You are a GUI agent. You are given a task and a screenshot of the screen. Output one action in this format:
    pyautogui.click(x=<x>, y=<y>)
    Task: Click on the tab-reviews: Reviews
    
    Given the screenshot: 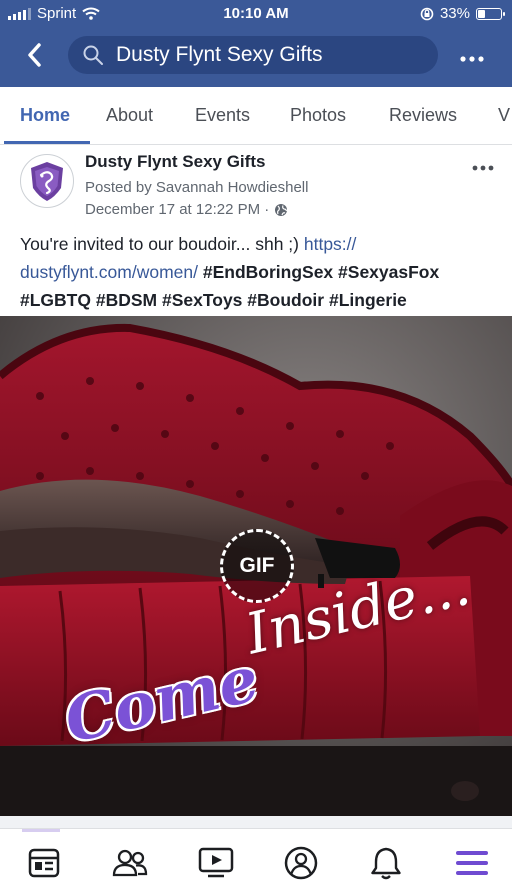 What is the action you would take?
    pyautogui.click(x=423, y=115)
    